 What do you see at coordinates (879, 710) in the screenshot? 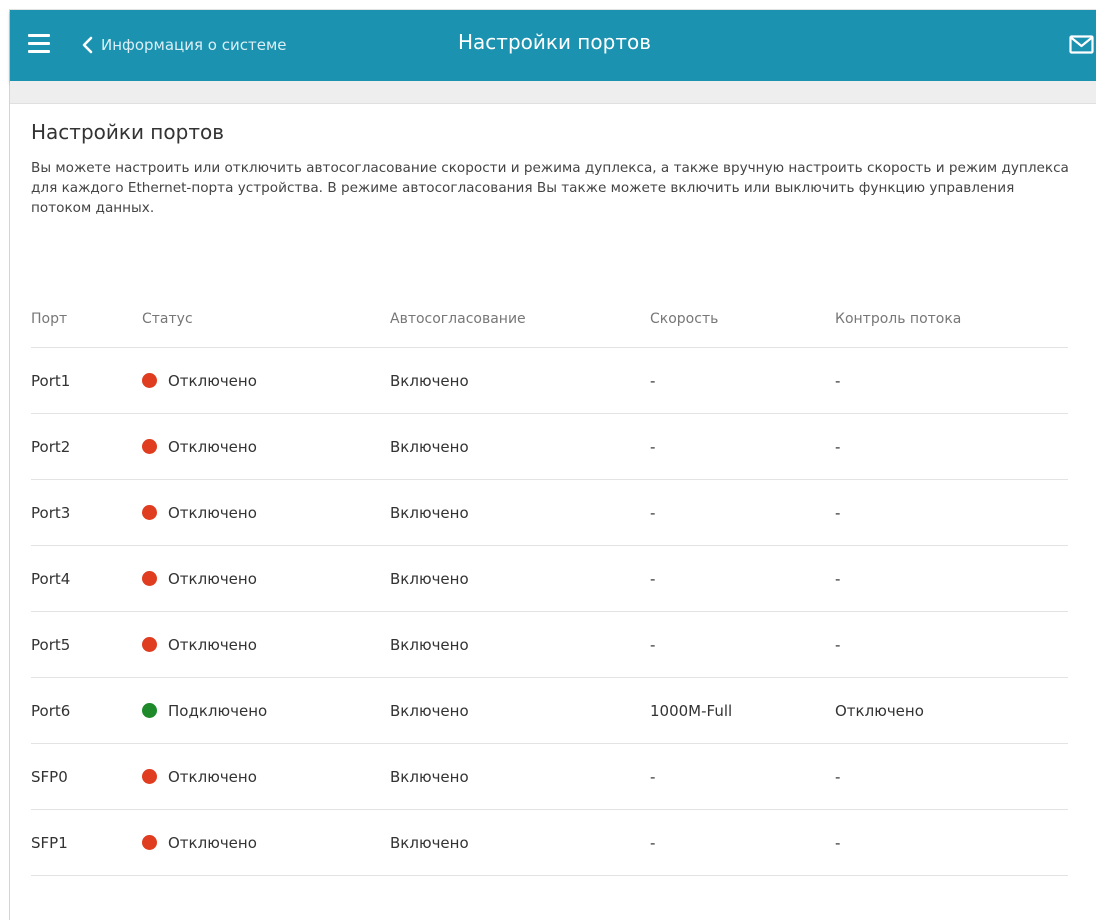
I see `flow-control-value: Отключено` at bounding box center [879, 710].